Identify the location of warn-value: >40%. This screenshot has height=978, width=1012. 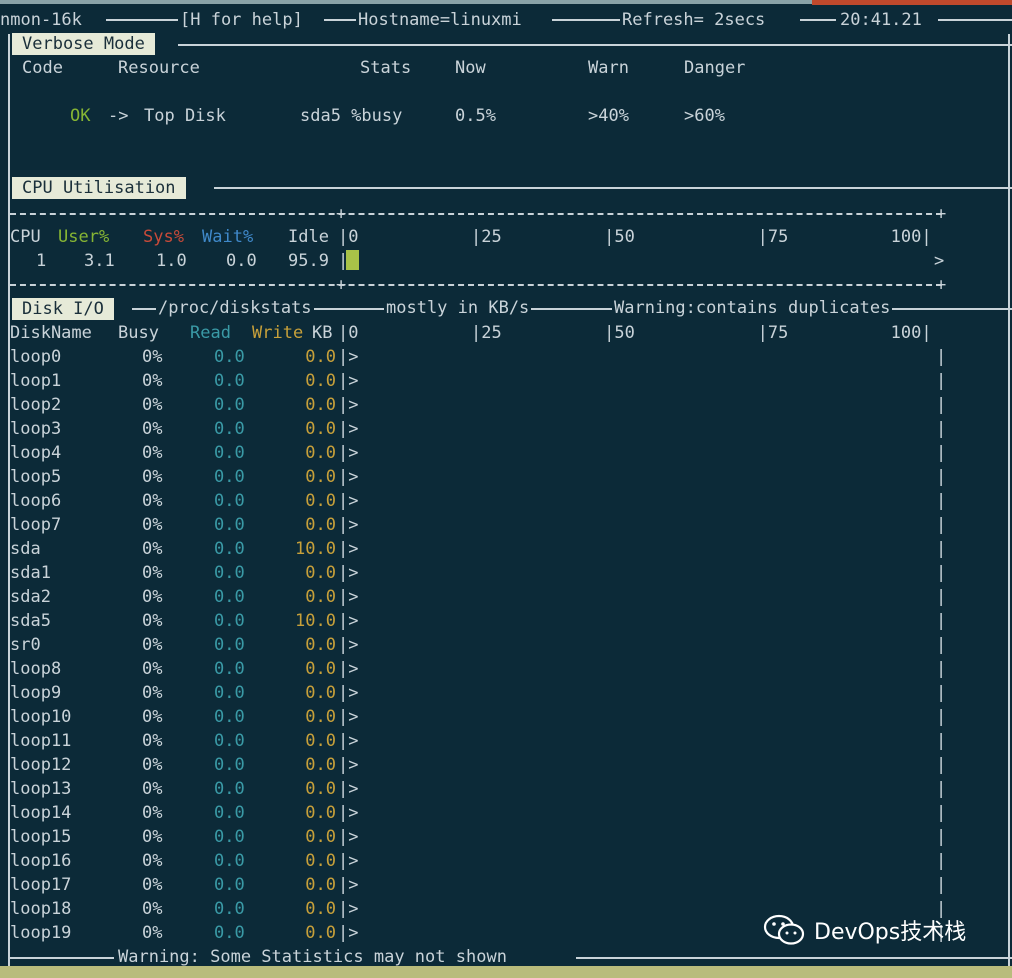
(608, 116).